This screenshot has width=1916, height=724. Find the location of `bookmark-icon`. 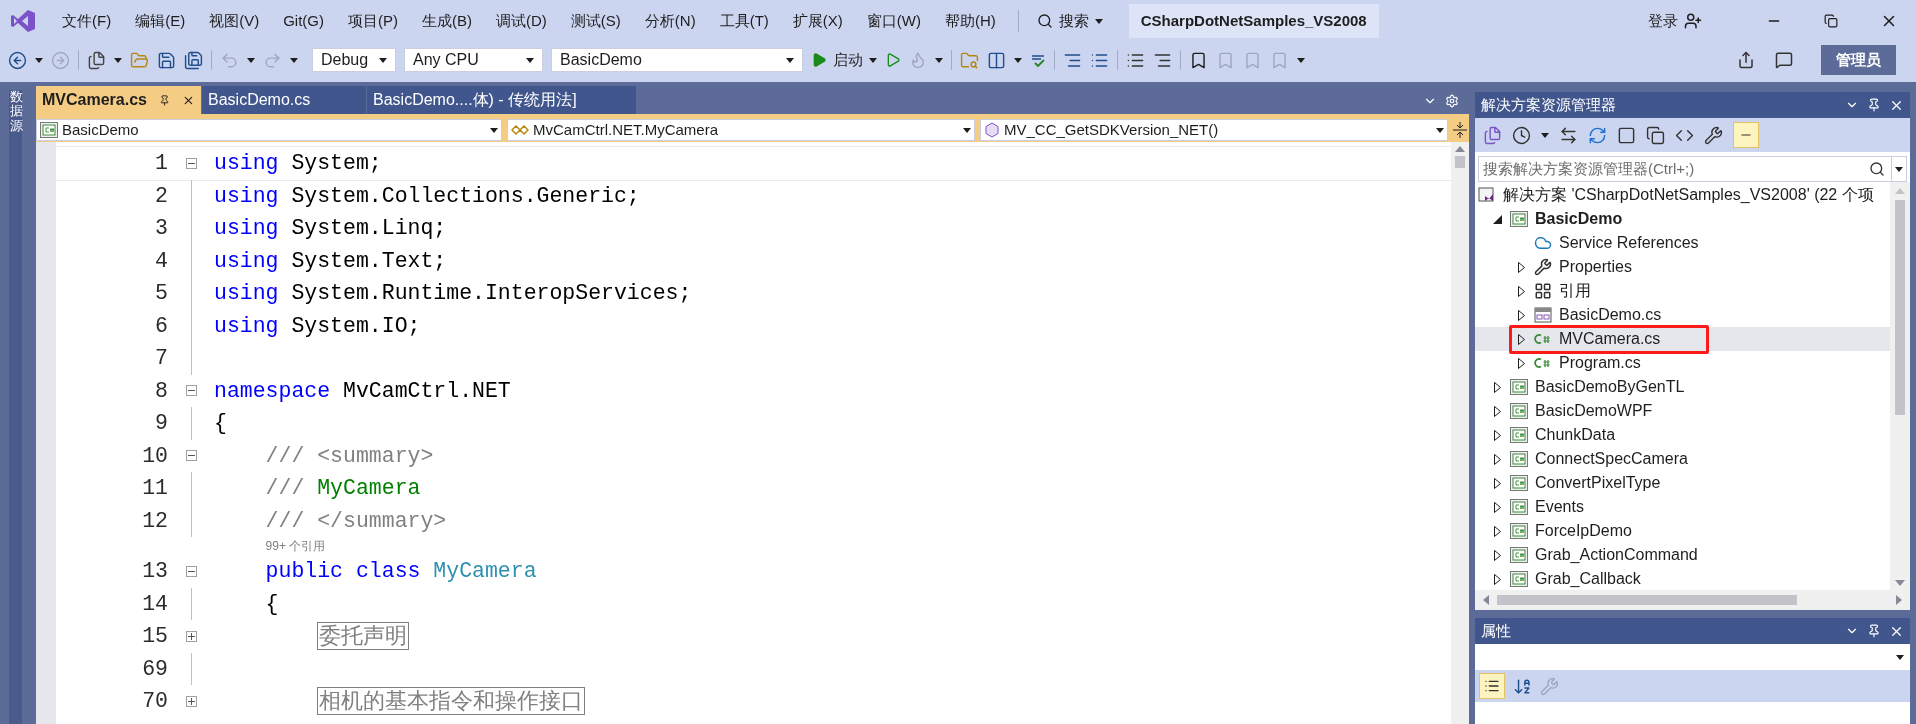

bookmark-icon is located at coordinates (1198, 60).